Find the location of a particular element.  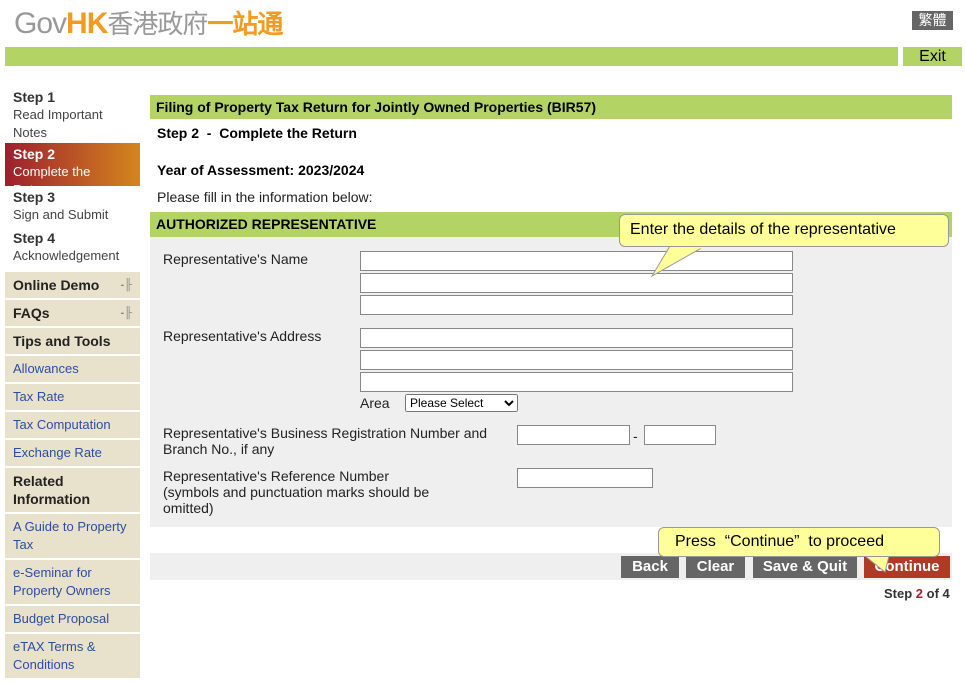

step-progress: Step 2 of 4 is located at coordinates (917, 593).